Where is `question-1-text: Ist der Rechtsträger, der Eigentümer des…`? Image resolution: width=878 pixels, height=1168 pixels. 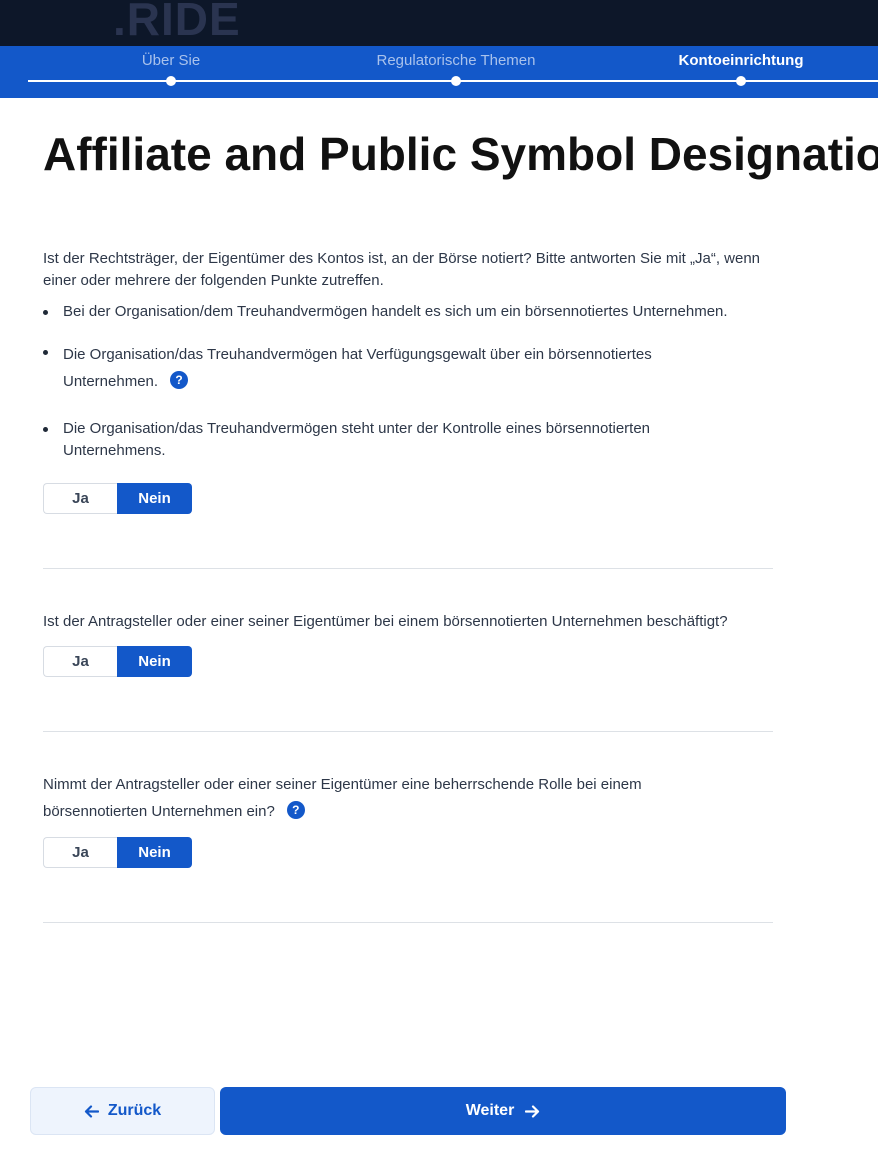
question-1-text: Ist der Rechtsträger, der Eigentümer des… is located at coordinates (402, 269).